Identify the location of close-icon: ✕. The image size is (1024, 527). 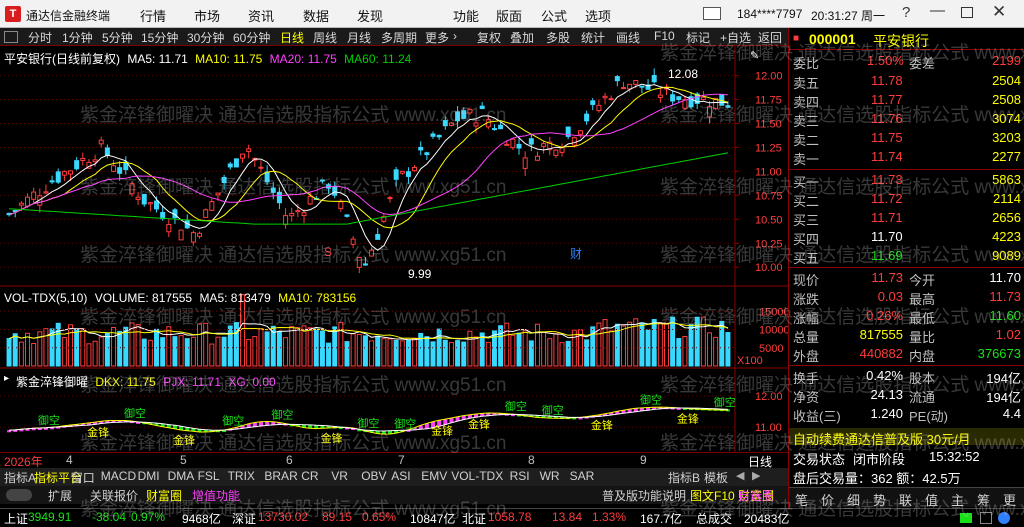
(999, 12).